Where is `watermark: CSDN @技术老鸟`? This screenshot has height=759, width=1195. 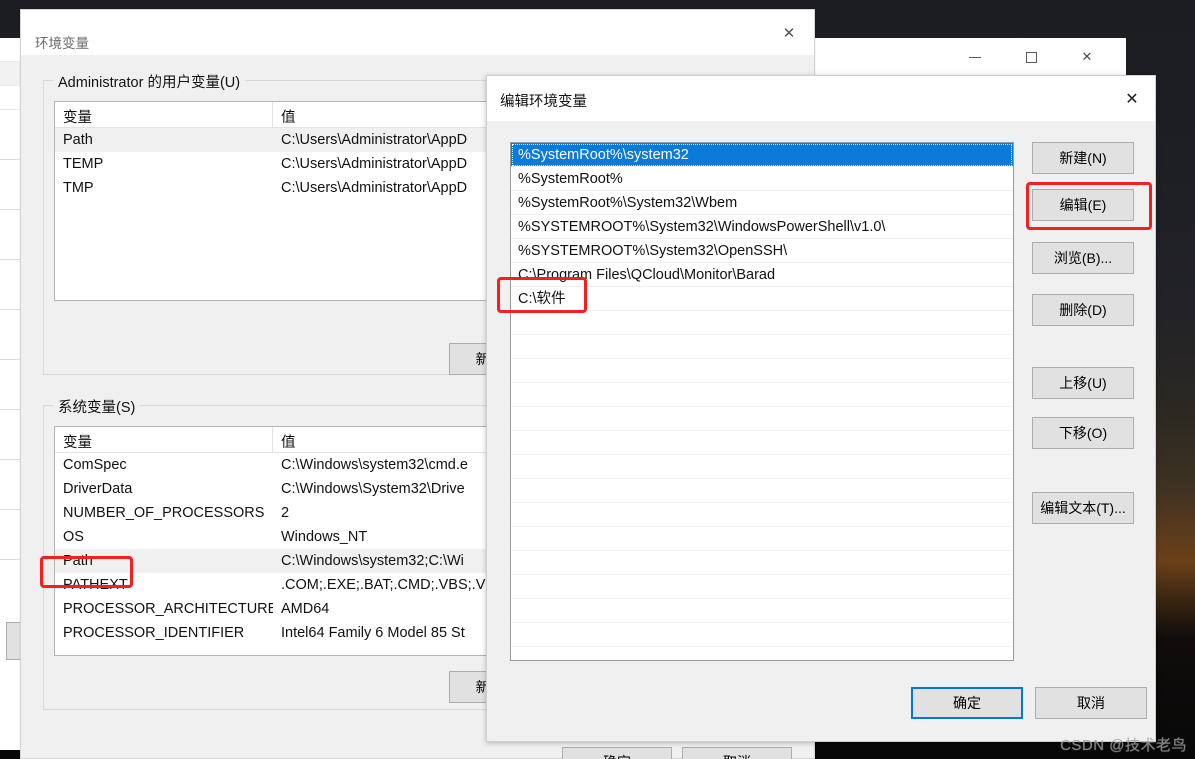 watermark: CSDN @技术老鸟 is located at coordinates (1123, 745).